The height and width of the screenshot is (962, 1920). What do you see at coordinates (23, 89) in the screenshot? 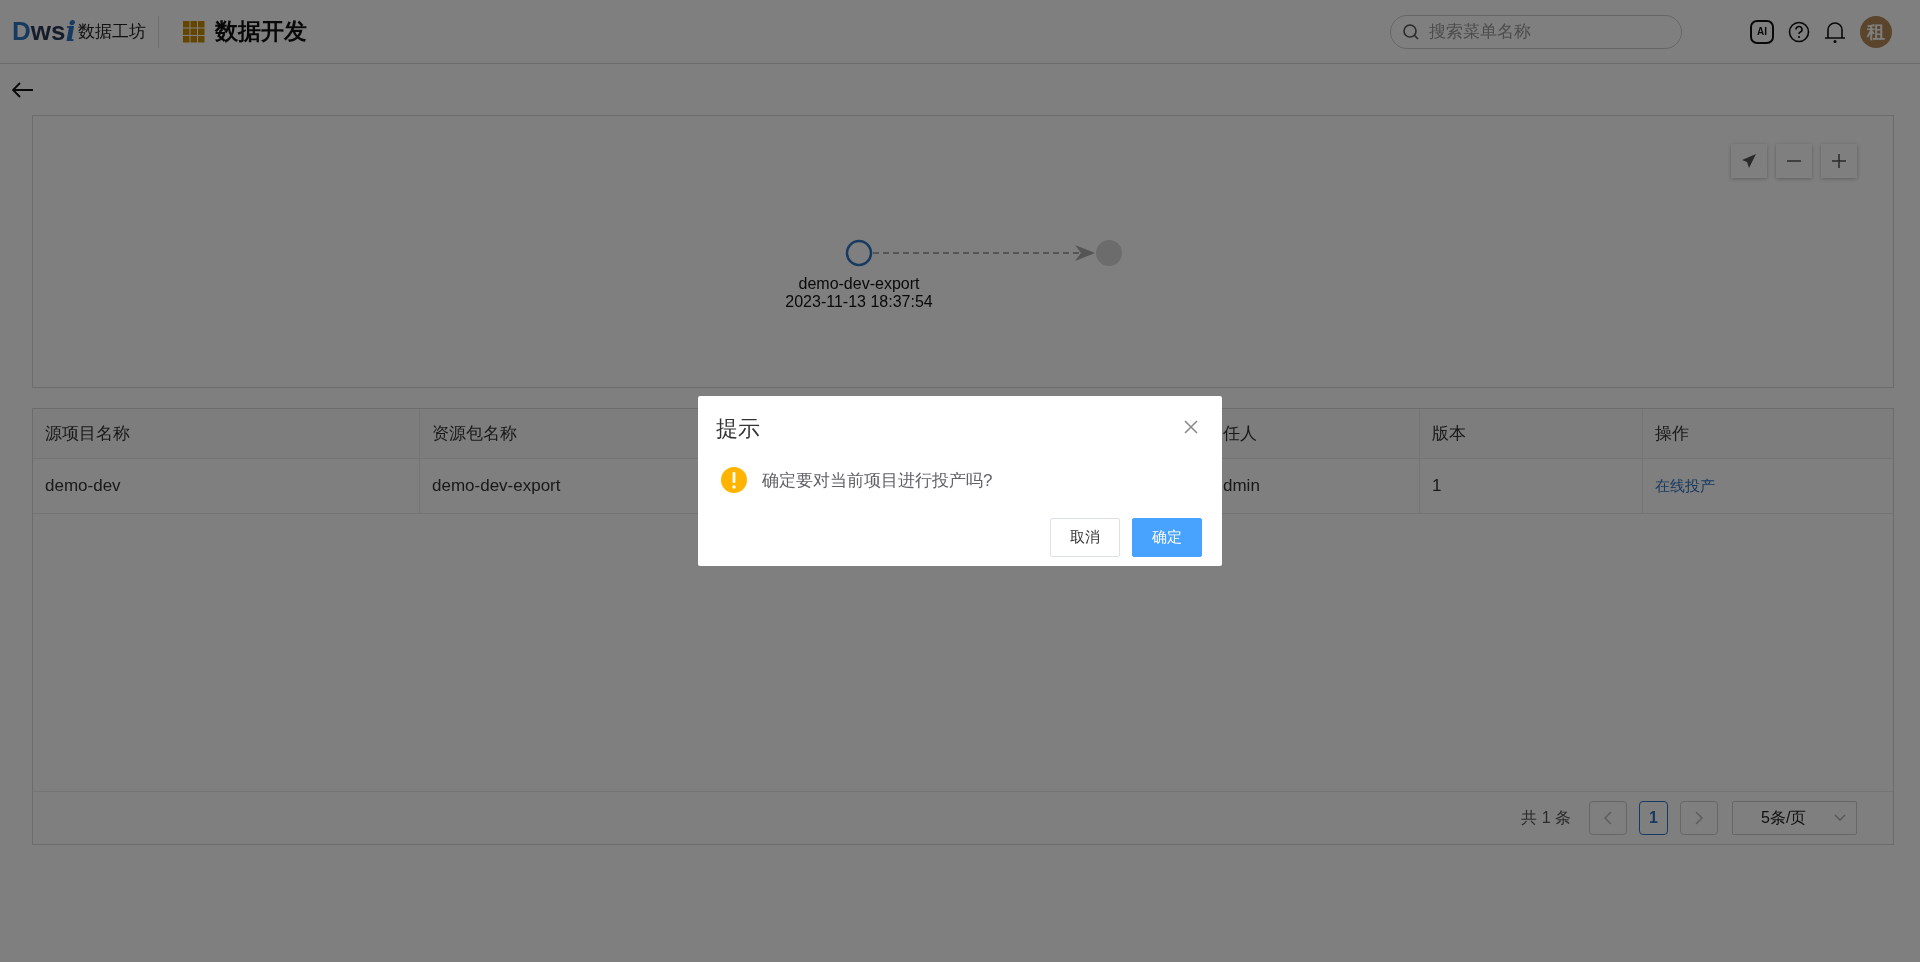
I see `back-icon` at bounding box center [23, 89].